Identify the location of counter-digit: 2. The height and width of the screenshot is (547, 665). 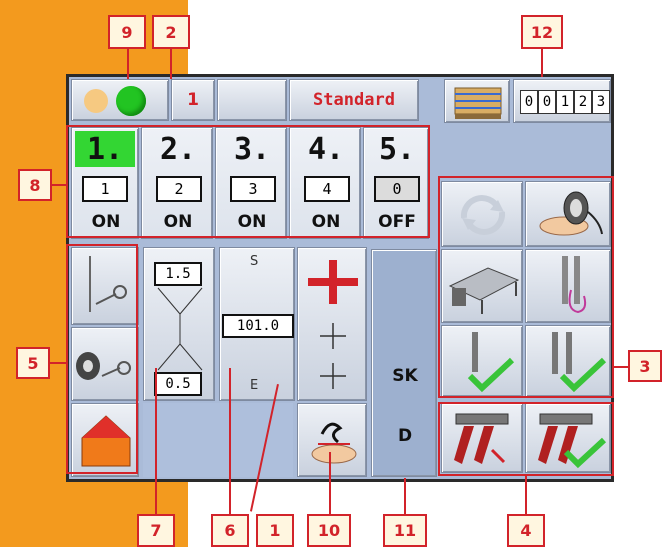
(583, 102).